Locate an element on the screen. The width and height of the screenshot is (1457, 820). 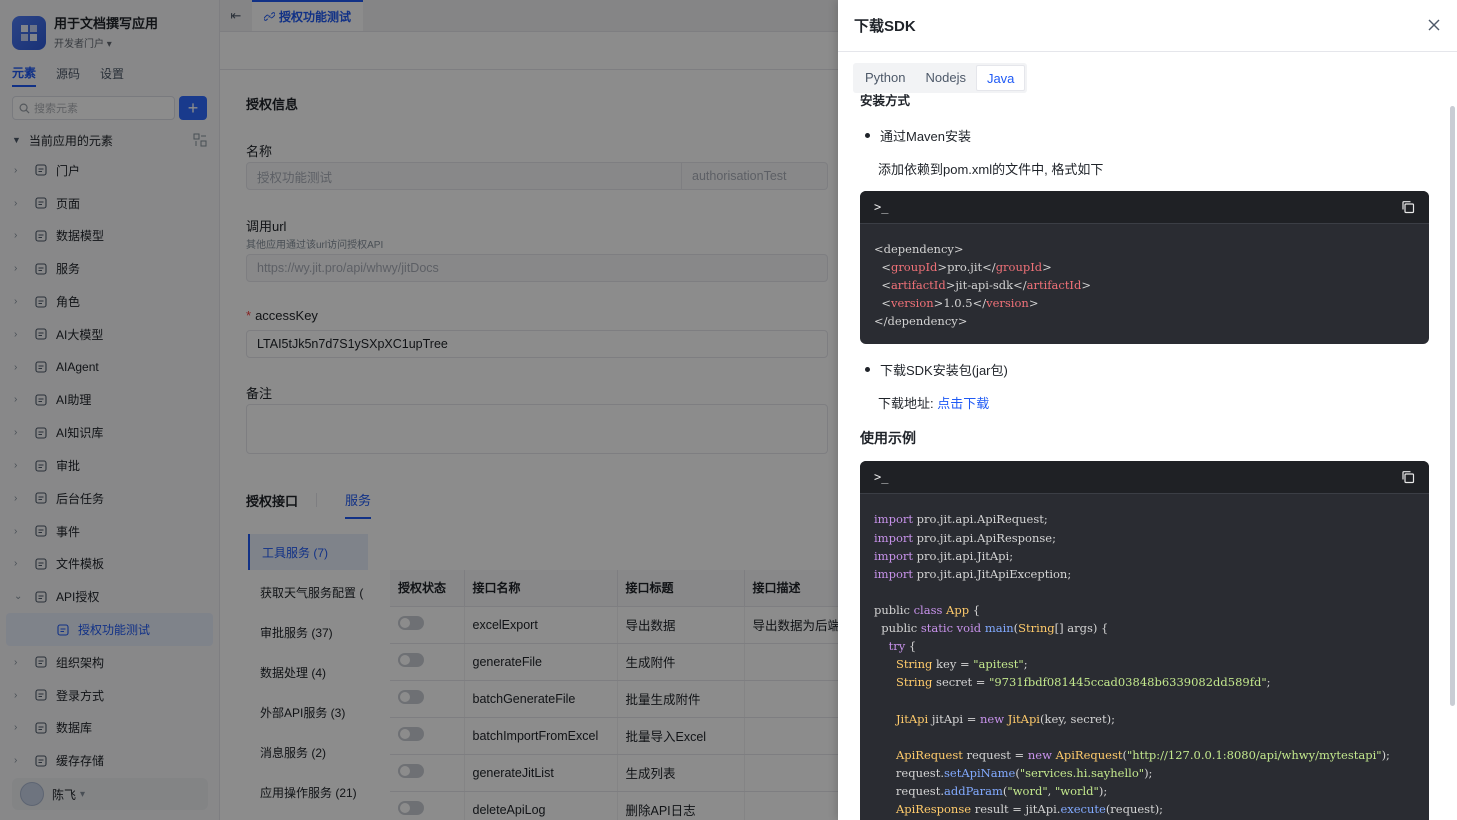
maven-desc: 添加依赖到pom.xml的文件中, 格式如下 is located at coordinates (991, 169).